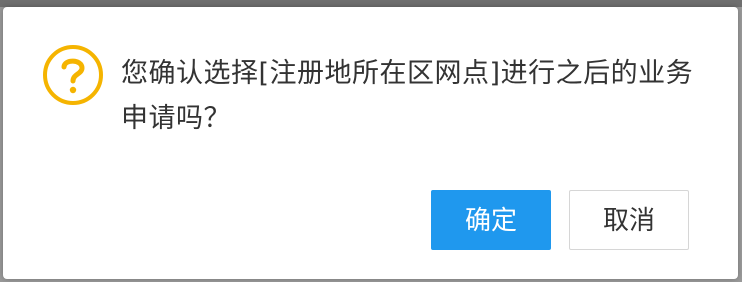 The image size is (742, 282). I want to click on cancel-button: 取消, so click(629, 220).